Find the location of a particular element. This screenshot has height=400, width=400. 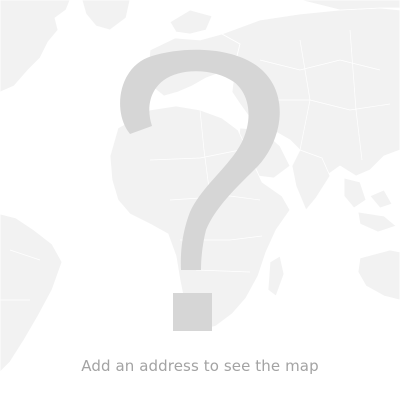

placeholder-message: Add an address to see the map is located at coordinates (200, 366).